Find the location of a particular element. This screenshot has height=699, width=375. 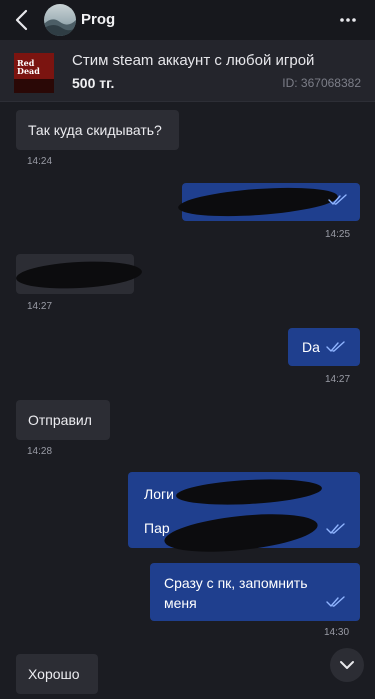

message-outgoing-redacted: Логи Пар is located at coordinates (244, 515).